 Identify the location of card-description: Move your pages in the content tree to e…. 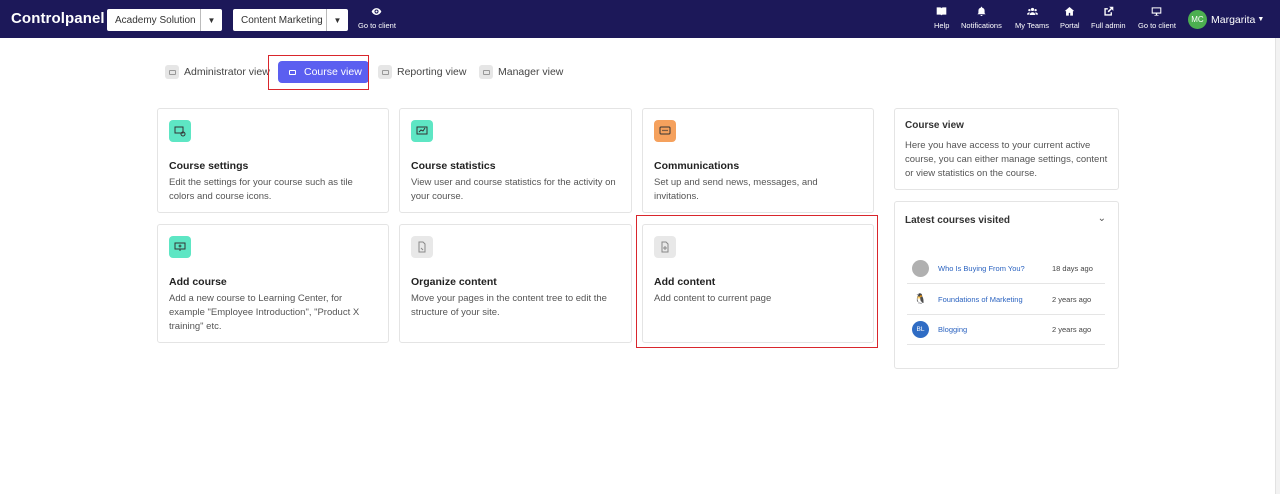
(509, 305).